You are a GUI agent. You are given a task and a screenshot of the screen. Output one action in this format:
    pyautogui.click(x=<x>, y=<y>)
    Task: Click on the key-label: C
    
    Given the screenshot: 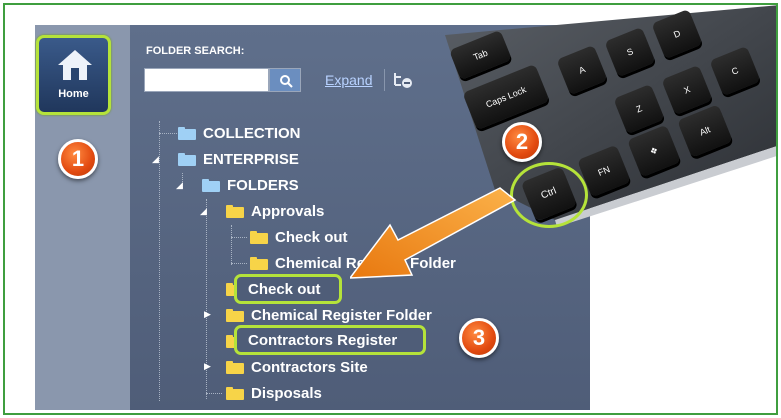 What is the action you would take?
    pyautogui.click(x=735, y=71)
    